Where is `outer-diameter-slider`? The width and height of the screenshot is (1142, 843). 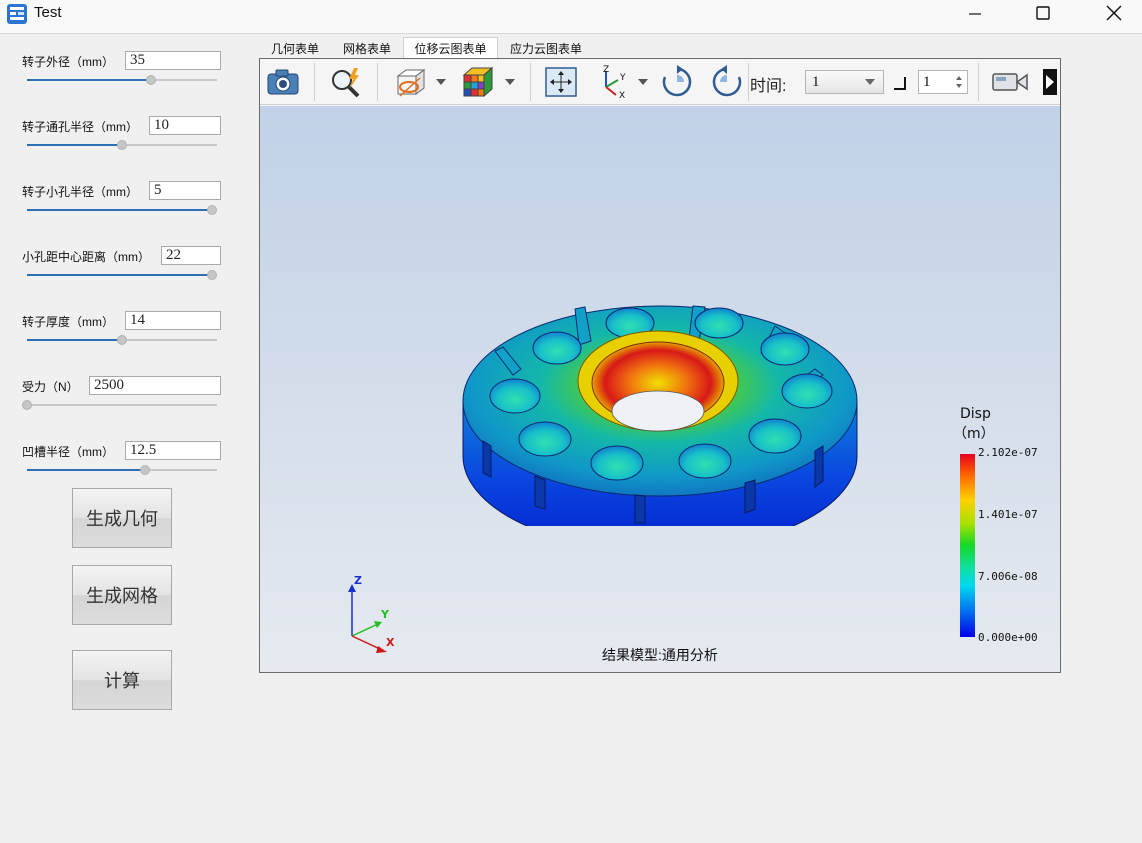
outer-diameter-slider is located at coordinates (122, 80).